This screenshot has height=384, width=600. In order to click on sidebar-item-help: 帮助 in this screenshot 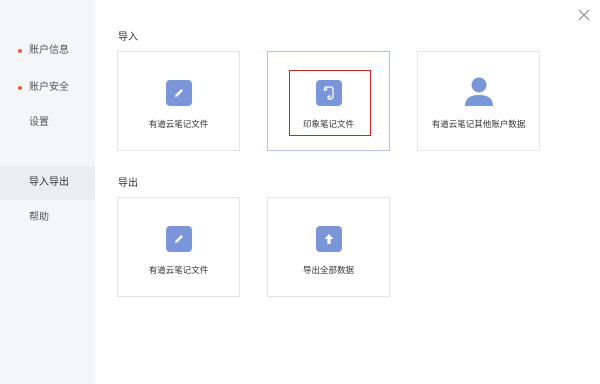, I will do `click(47, 218)`.